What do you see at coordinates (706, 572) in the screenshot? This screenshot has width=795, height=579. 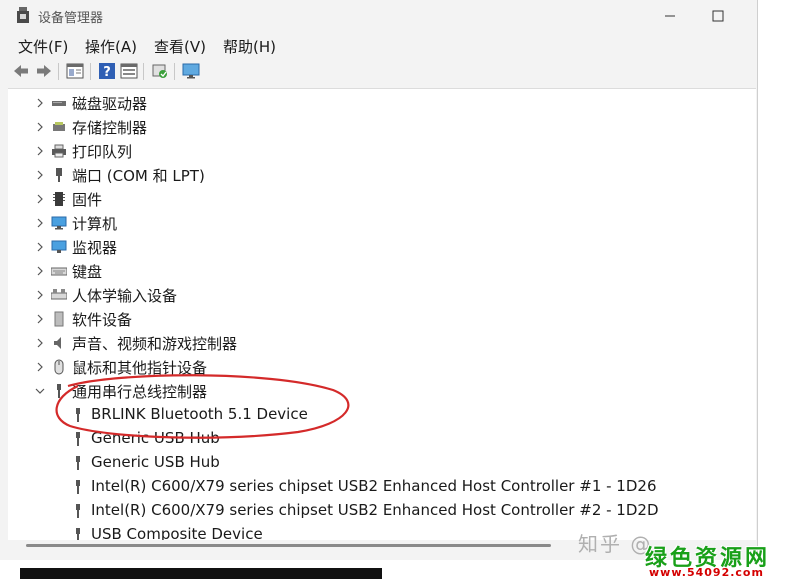 I see `site-watermark-url: www.54092.com` at bounding box center [706, 572].